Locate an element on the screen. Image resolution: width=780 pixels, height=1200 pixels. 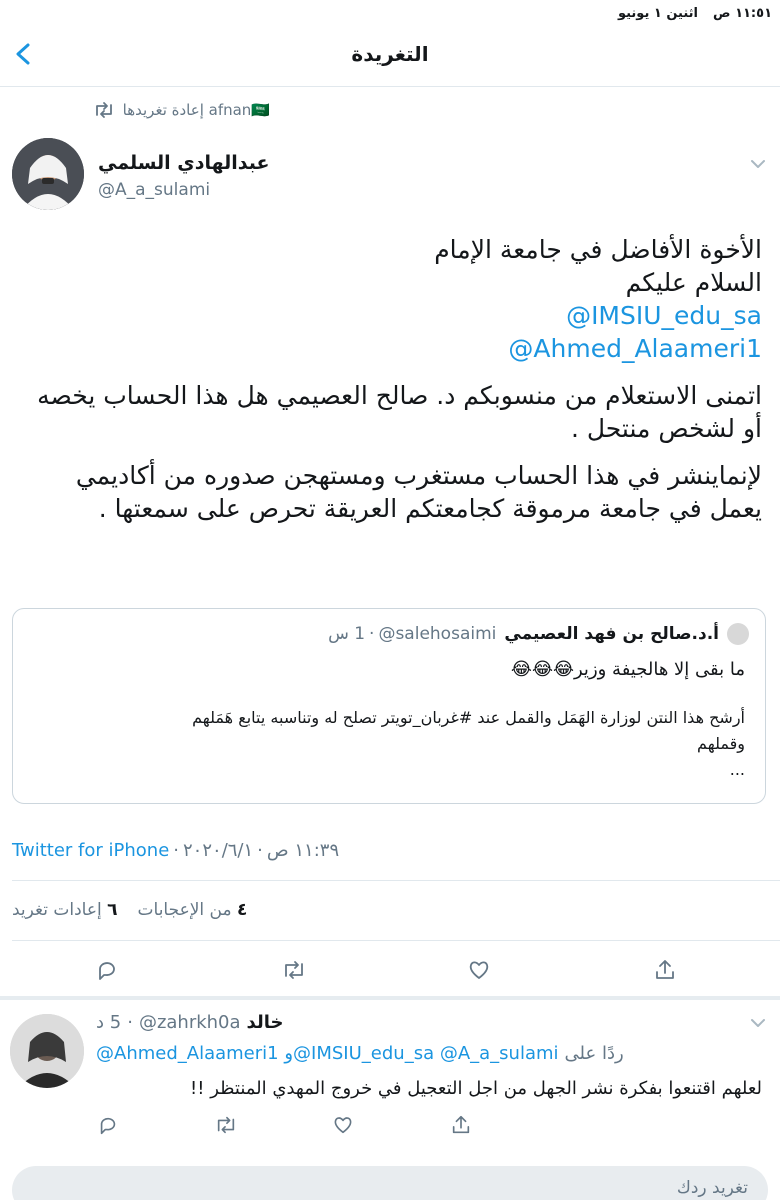
reply-time: 5 د is located at coordinates (109, 1022).